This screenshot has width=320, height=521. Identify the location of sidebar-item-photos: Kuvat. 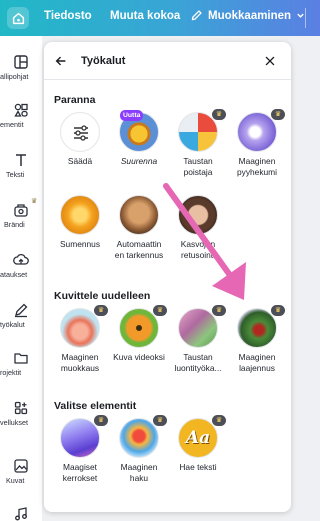
(21, 471).